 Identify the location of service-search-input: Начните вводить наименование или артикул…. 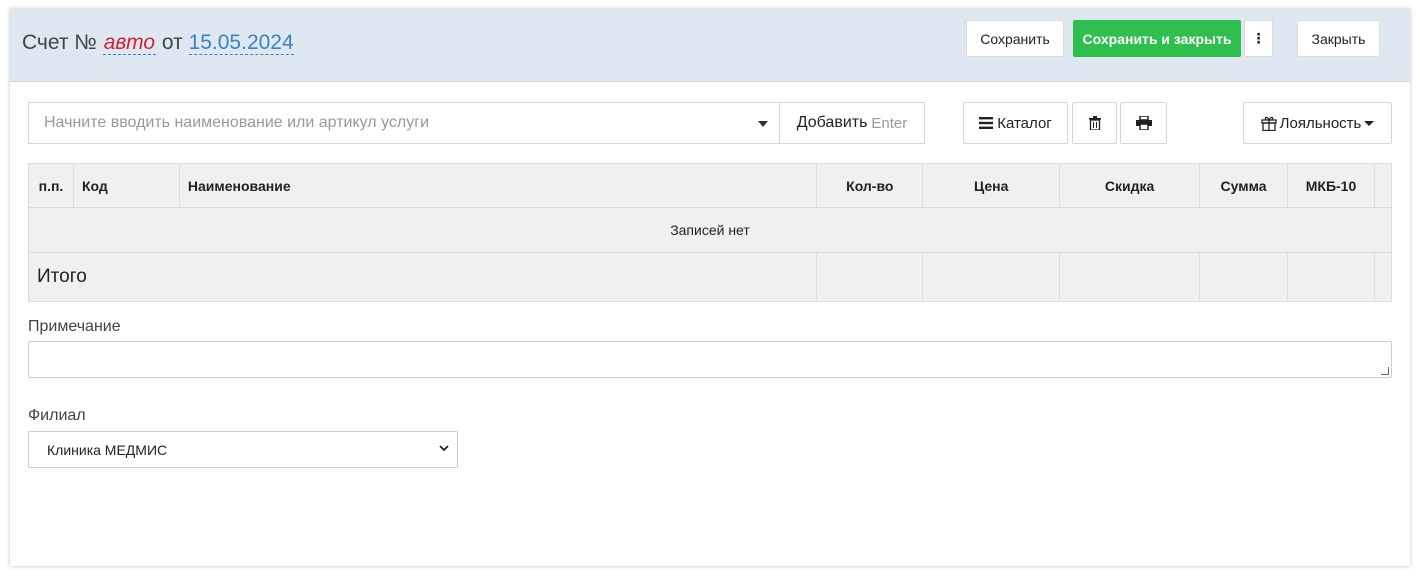
(404, 123).